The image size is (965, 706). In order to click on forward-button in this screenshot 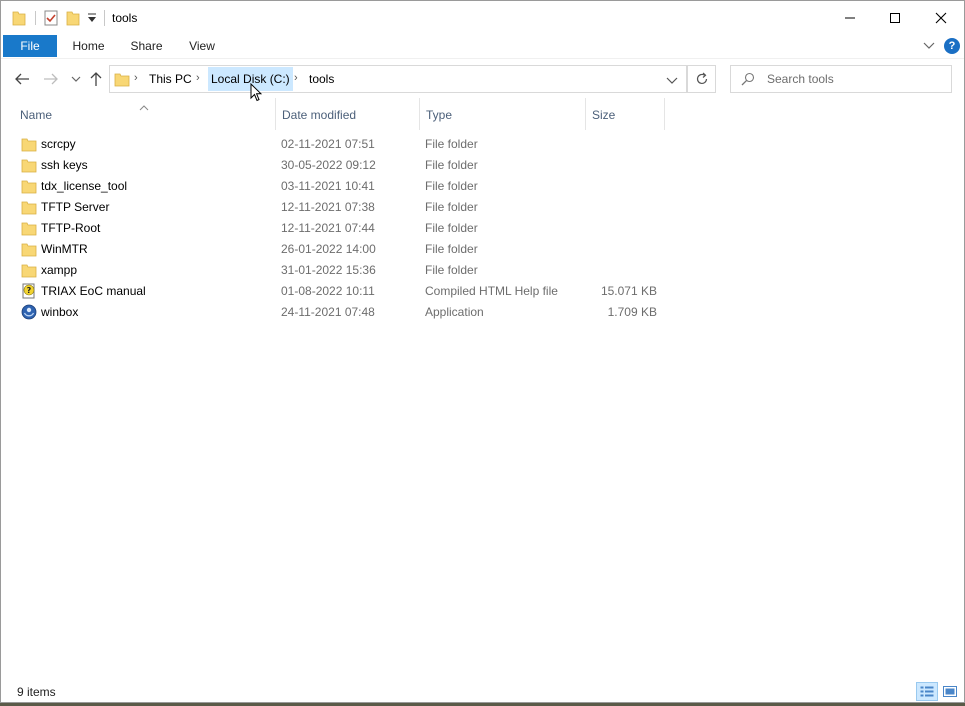, I will do `click(51, 79)`.